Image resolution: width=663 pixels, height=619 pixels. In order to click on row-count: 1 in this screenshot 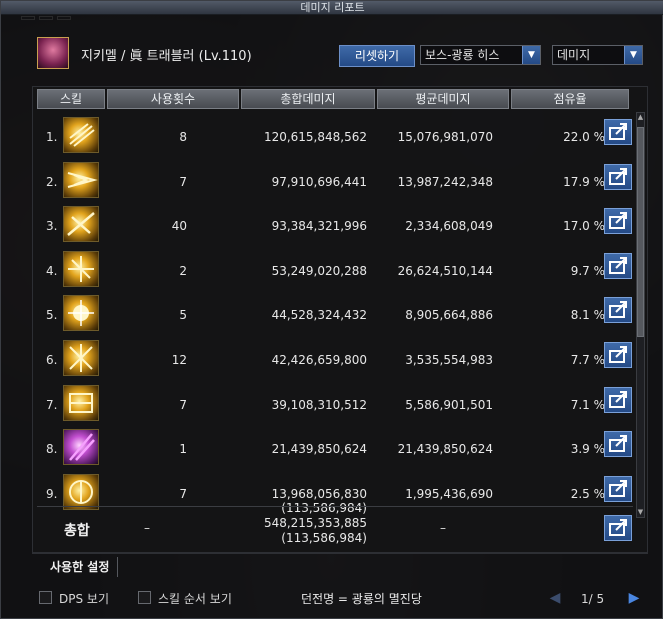, I will do `click(183, 449)`.